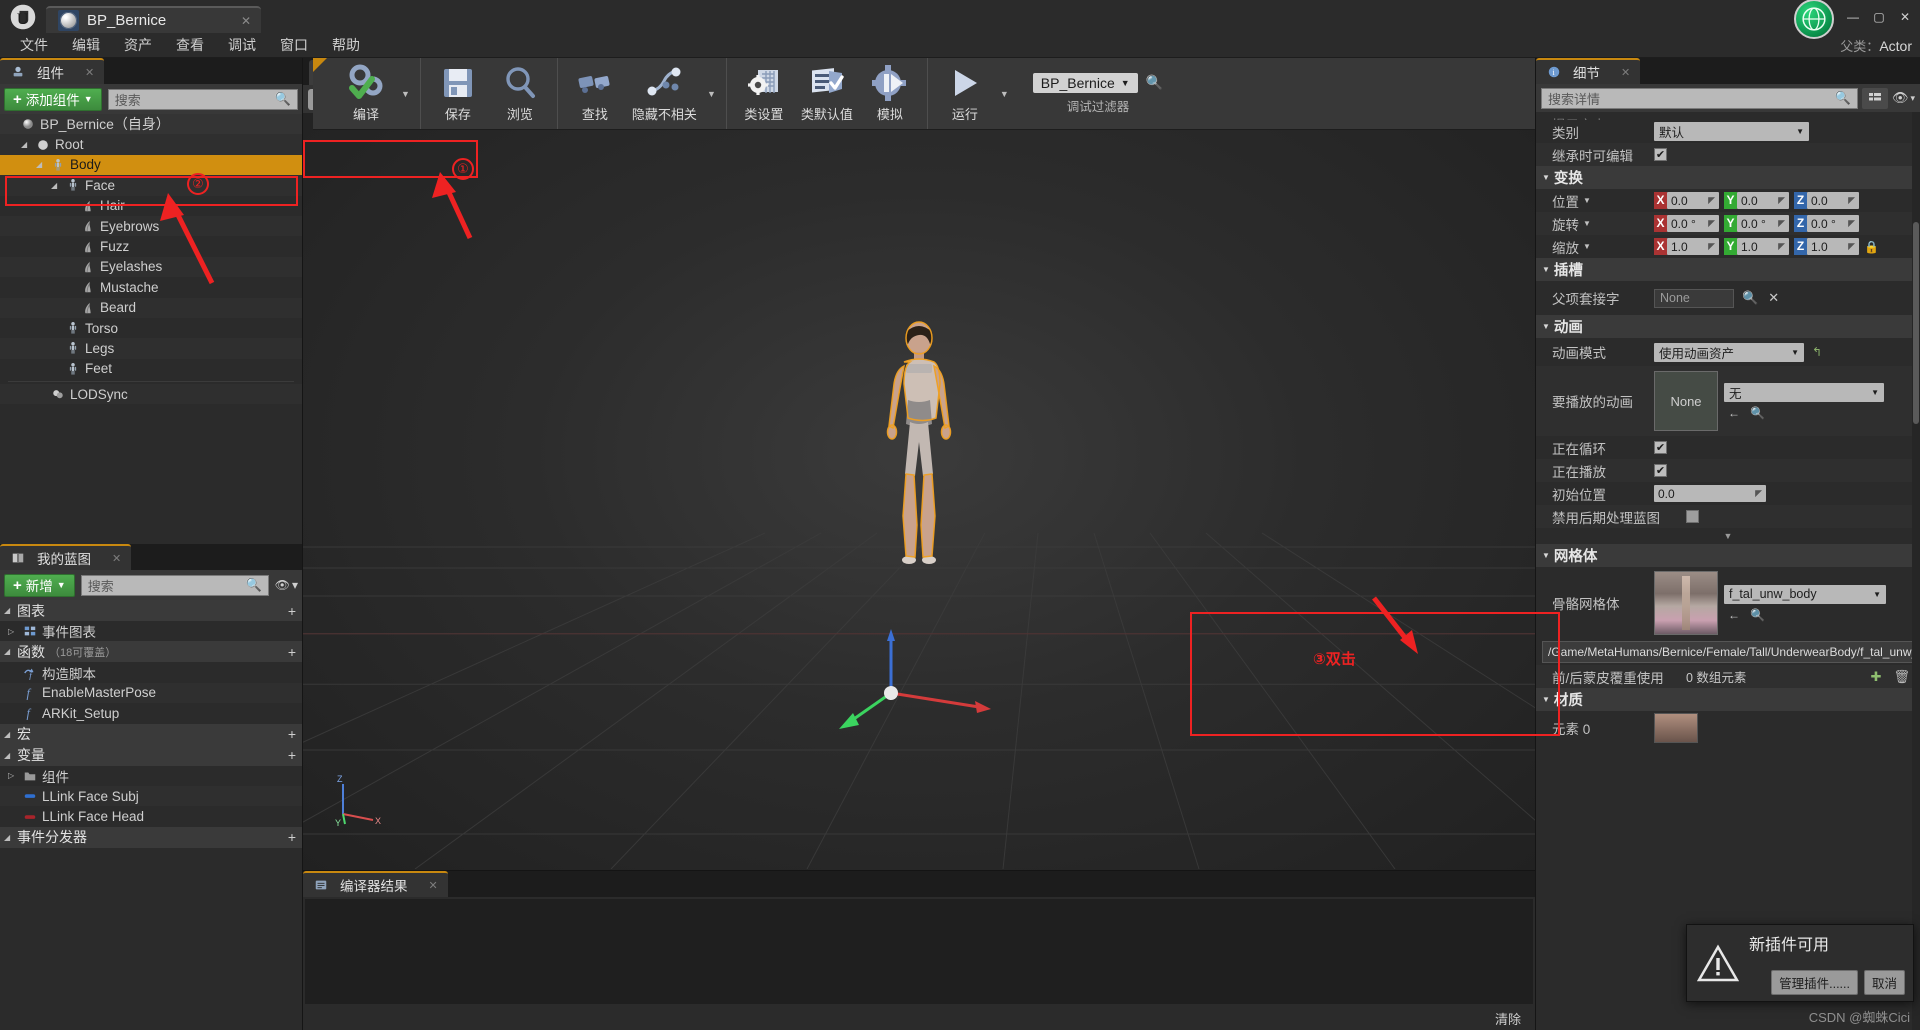 The image size is (1920, 1030). What do you see at coordinates (764, 93) in the screenshot?
I see `类设置-button: 类设置` at bounding box center [764, 93].